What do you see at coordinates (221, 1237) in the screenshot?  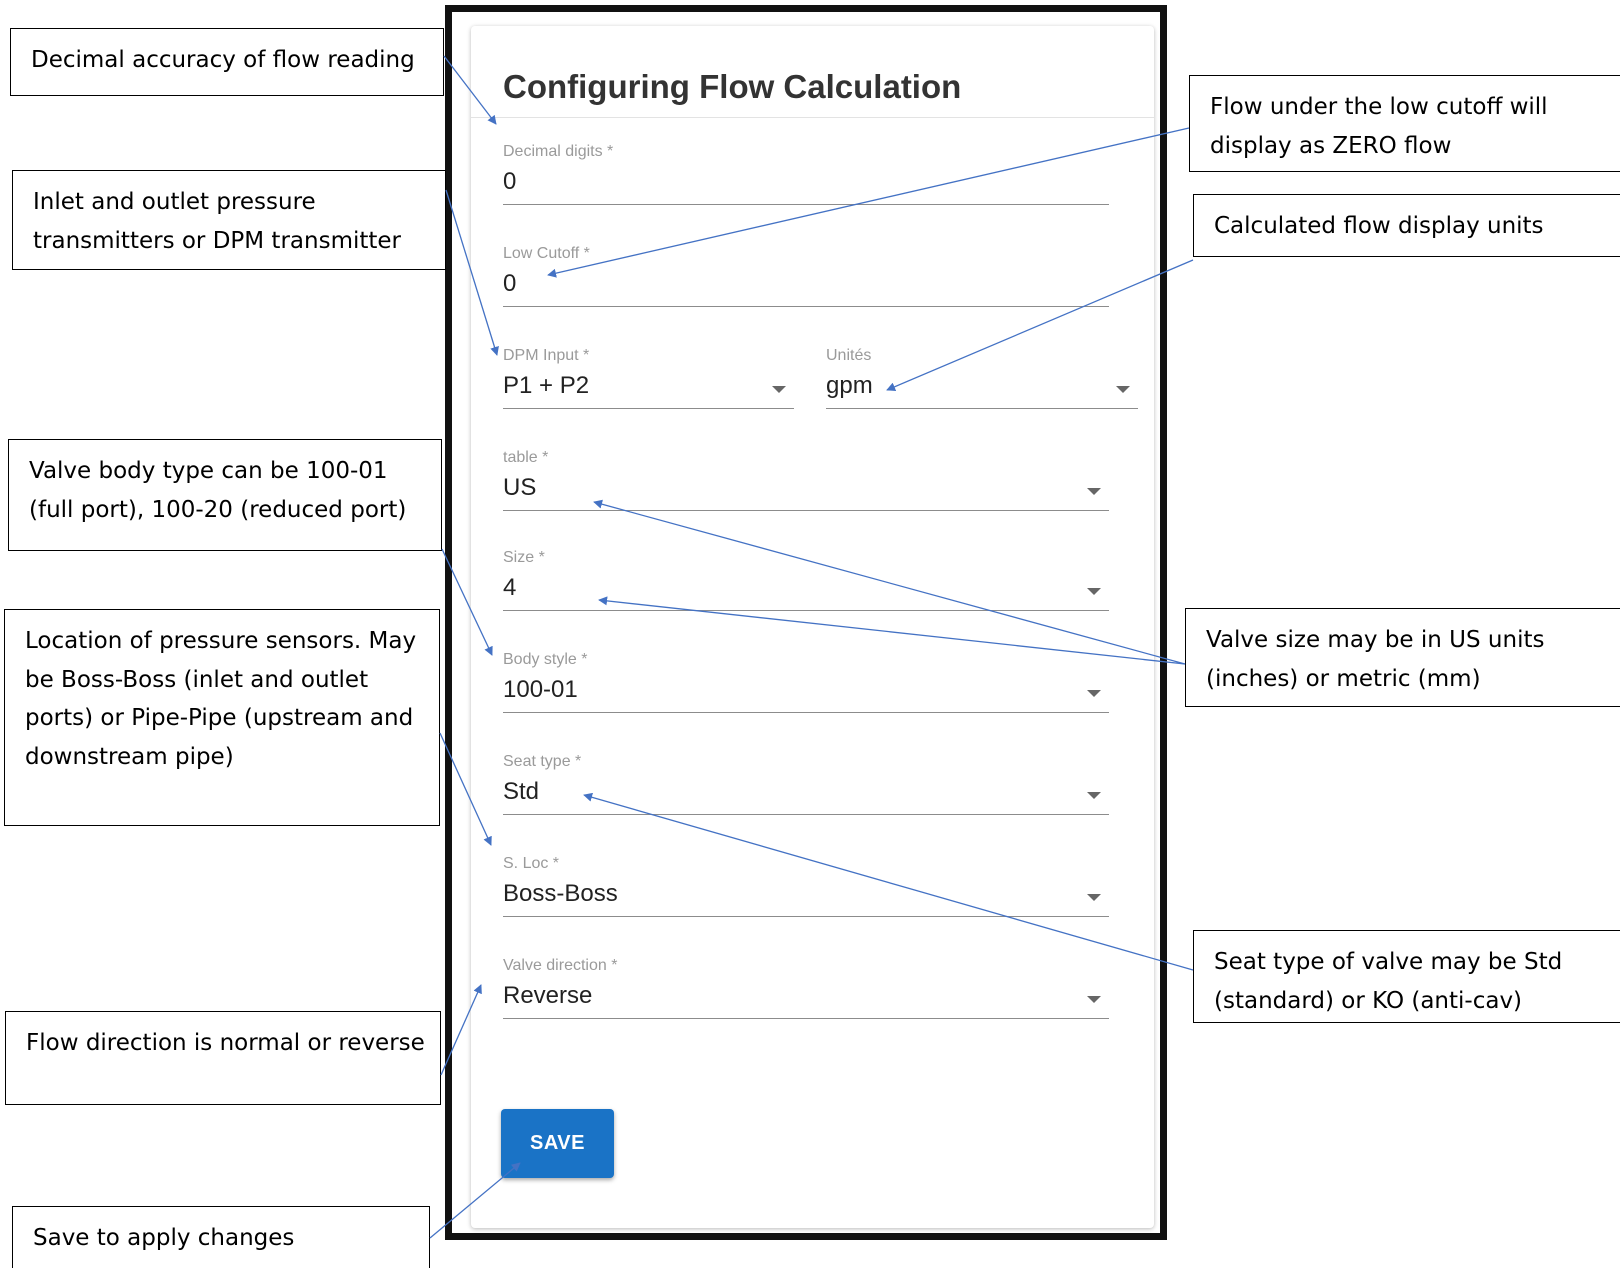 I see `callout-save: Save to apply changes` at bounding box center [221, 1237].